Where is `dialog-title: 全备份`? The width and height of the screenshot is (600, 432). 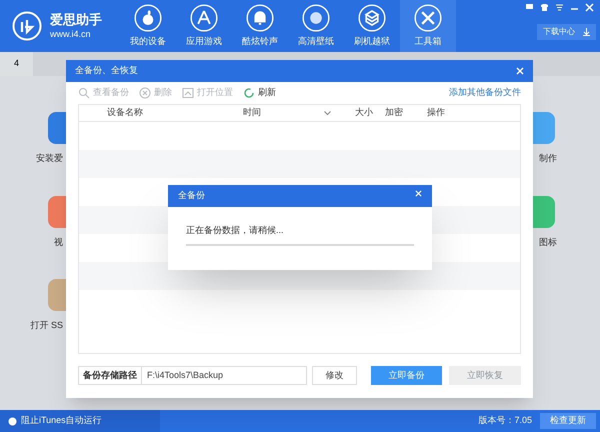 dialog-title: 全备份 is located at coordinates (191, 195).